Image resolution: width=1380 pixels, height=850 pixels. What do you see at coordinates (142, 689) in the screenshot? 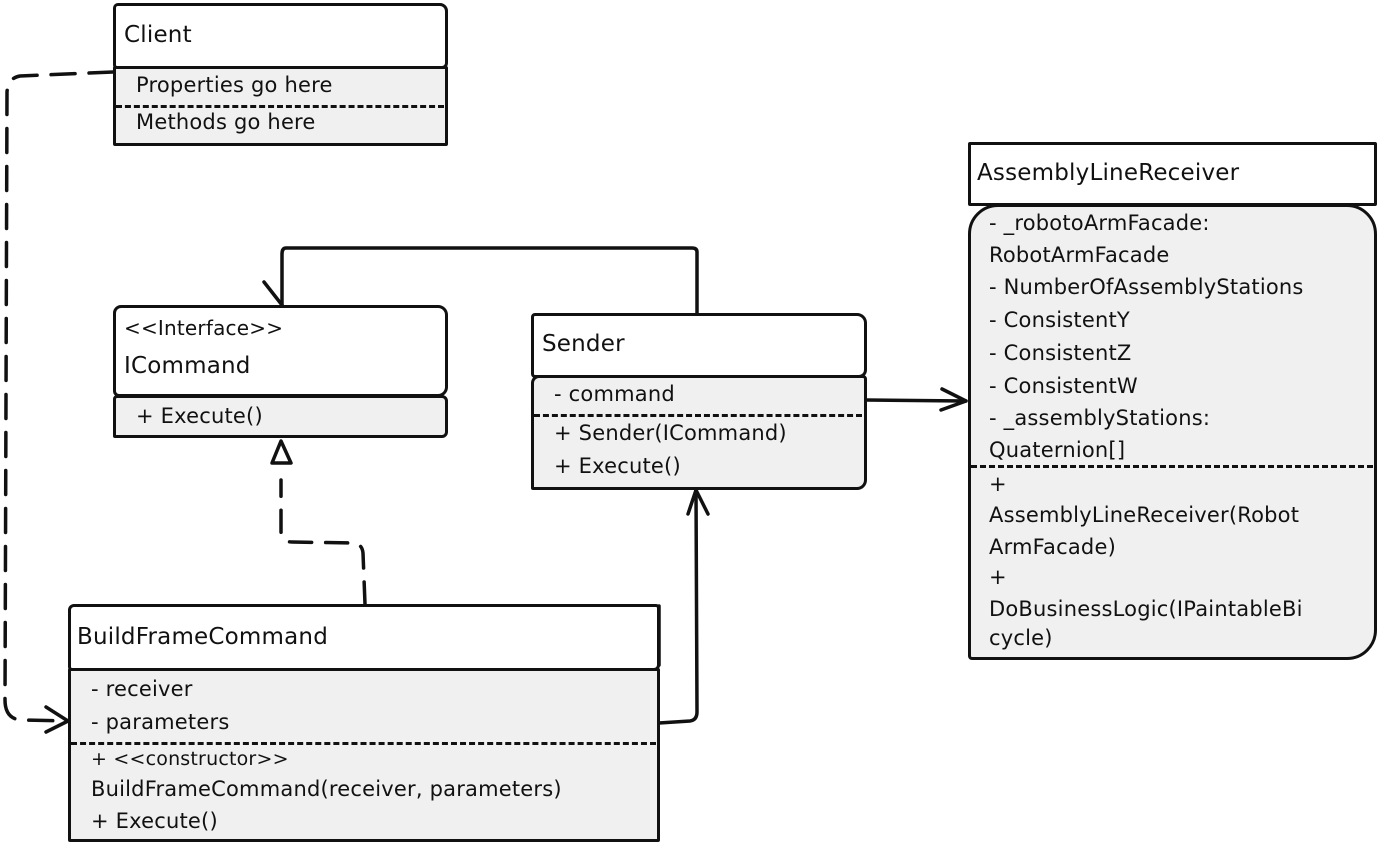
I see `attribute: - receiver` at bounding box center [142, 689].